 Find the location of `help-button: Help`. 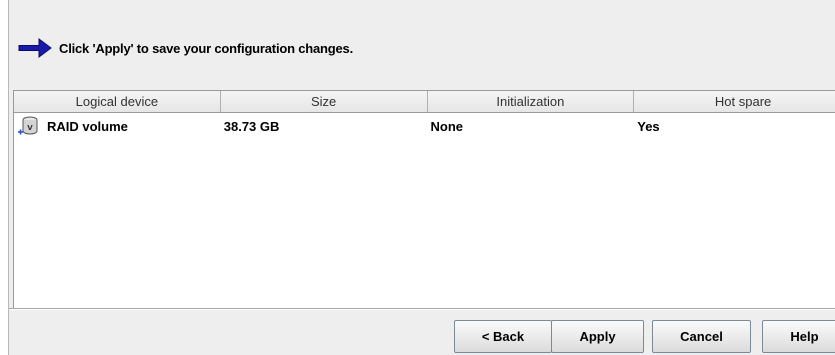

help-button: Help is located at coordinates (798, 336).